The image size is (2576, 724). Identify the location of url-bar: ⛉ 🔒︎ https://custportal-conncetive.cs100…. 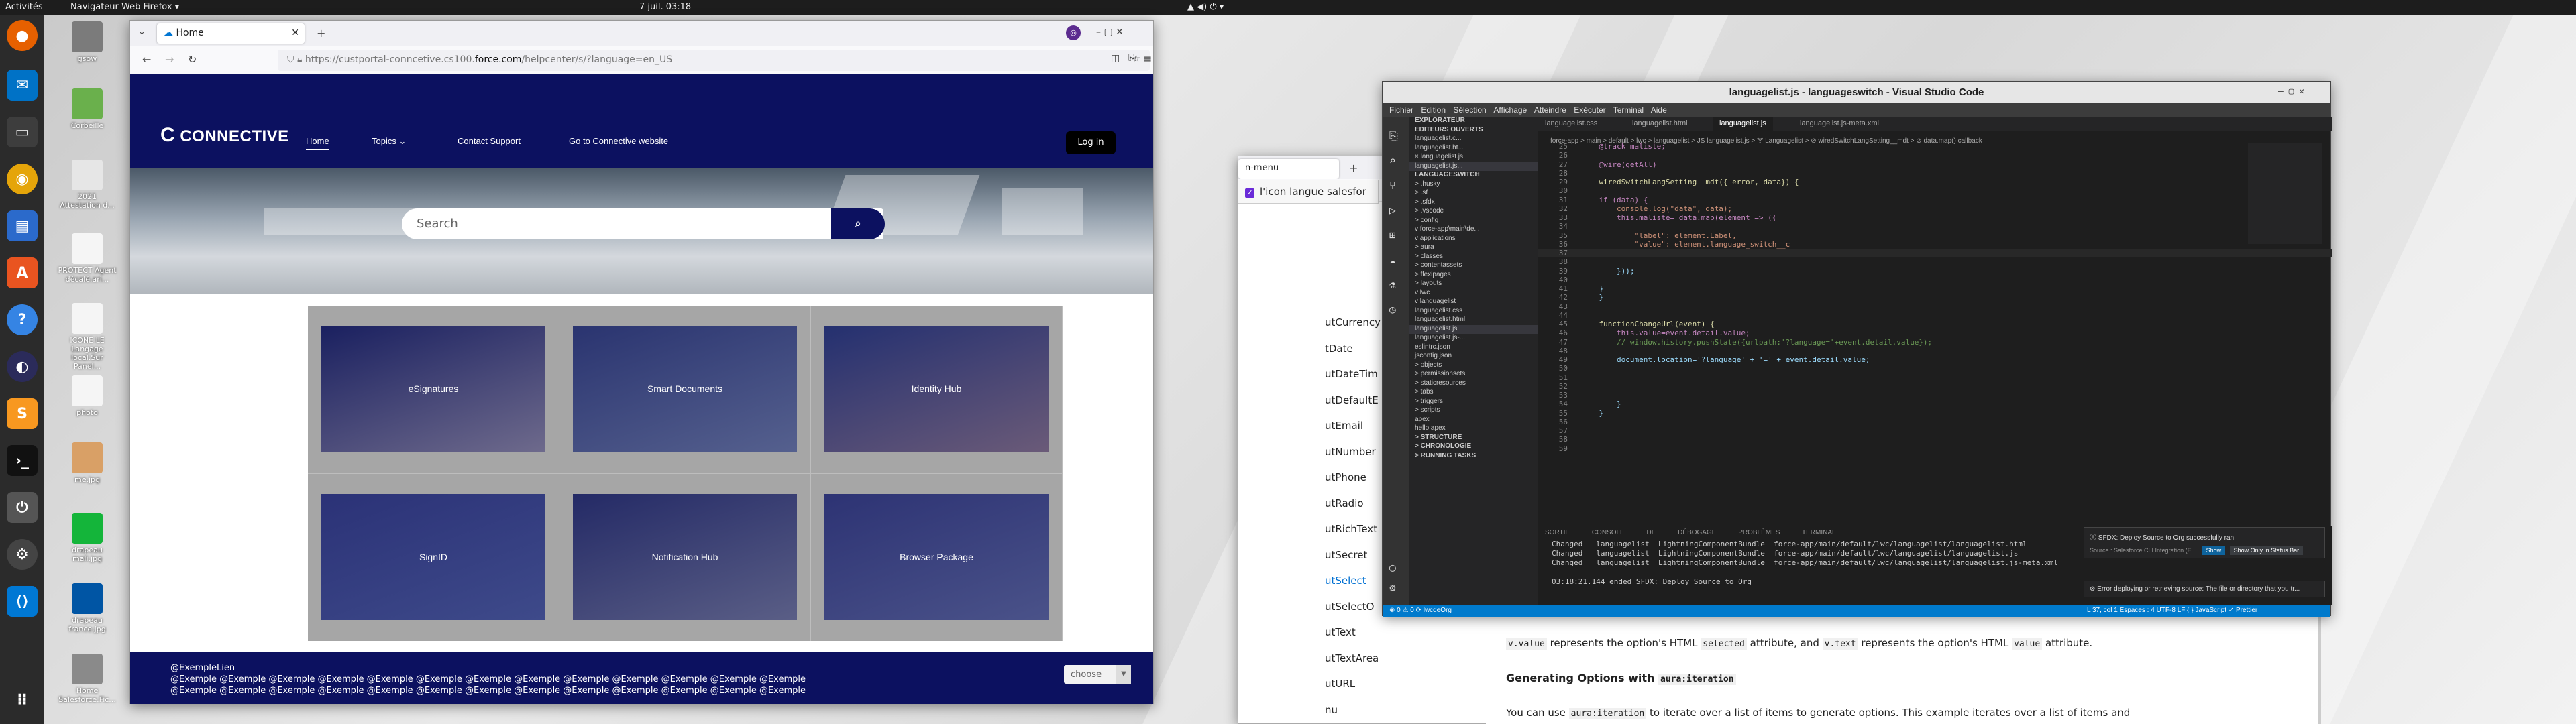
(714, 60).